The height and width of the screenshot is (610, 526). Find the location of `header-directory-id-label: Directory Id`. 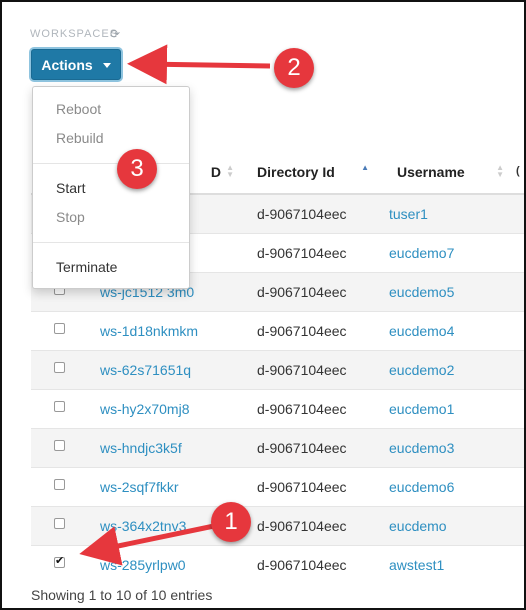

header-directory-id-label: Directory Id is located at coordinates (296, 172).